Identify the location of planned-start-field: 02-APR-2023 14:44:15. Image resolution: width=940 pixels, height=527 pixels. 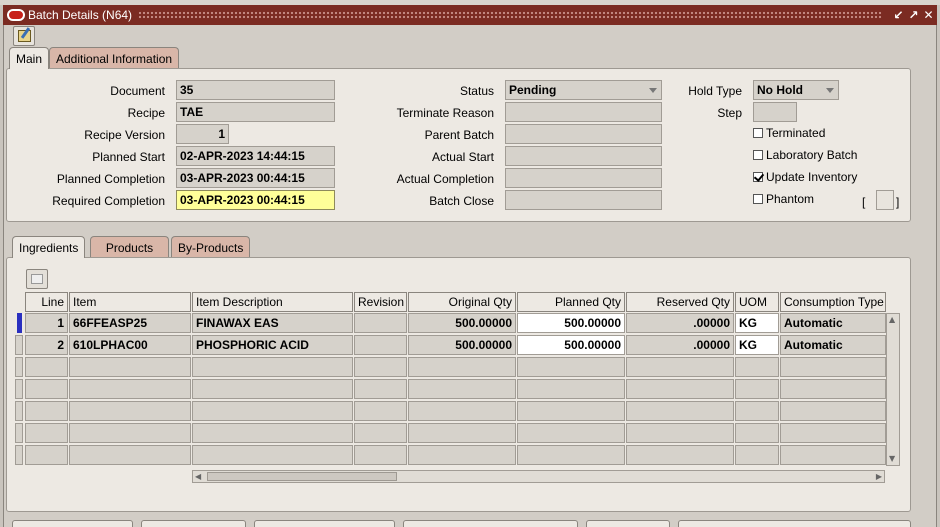
(255, 156).